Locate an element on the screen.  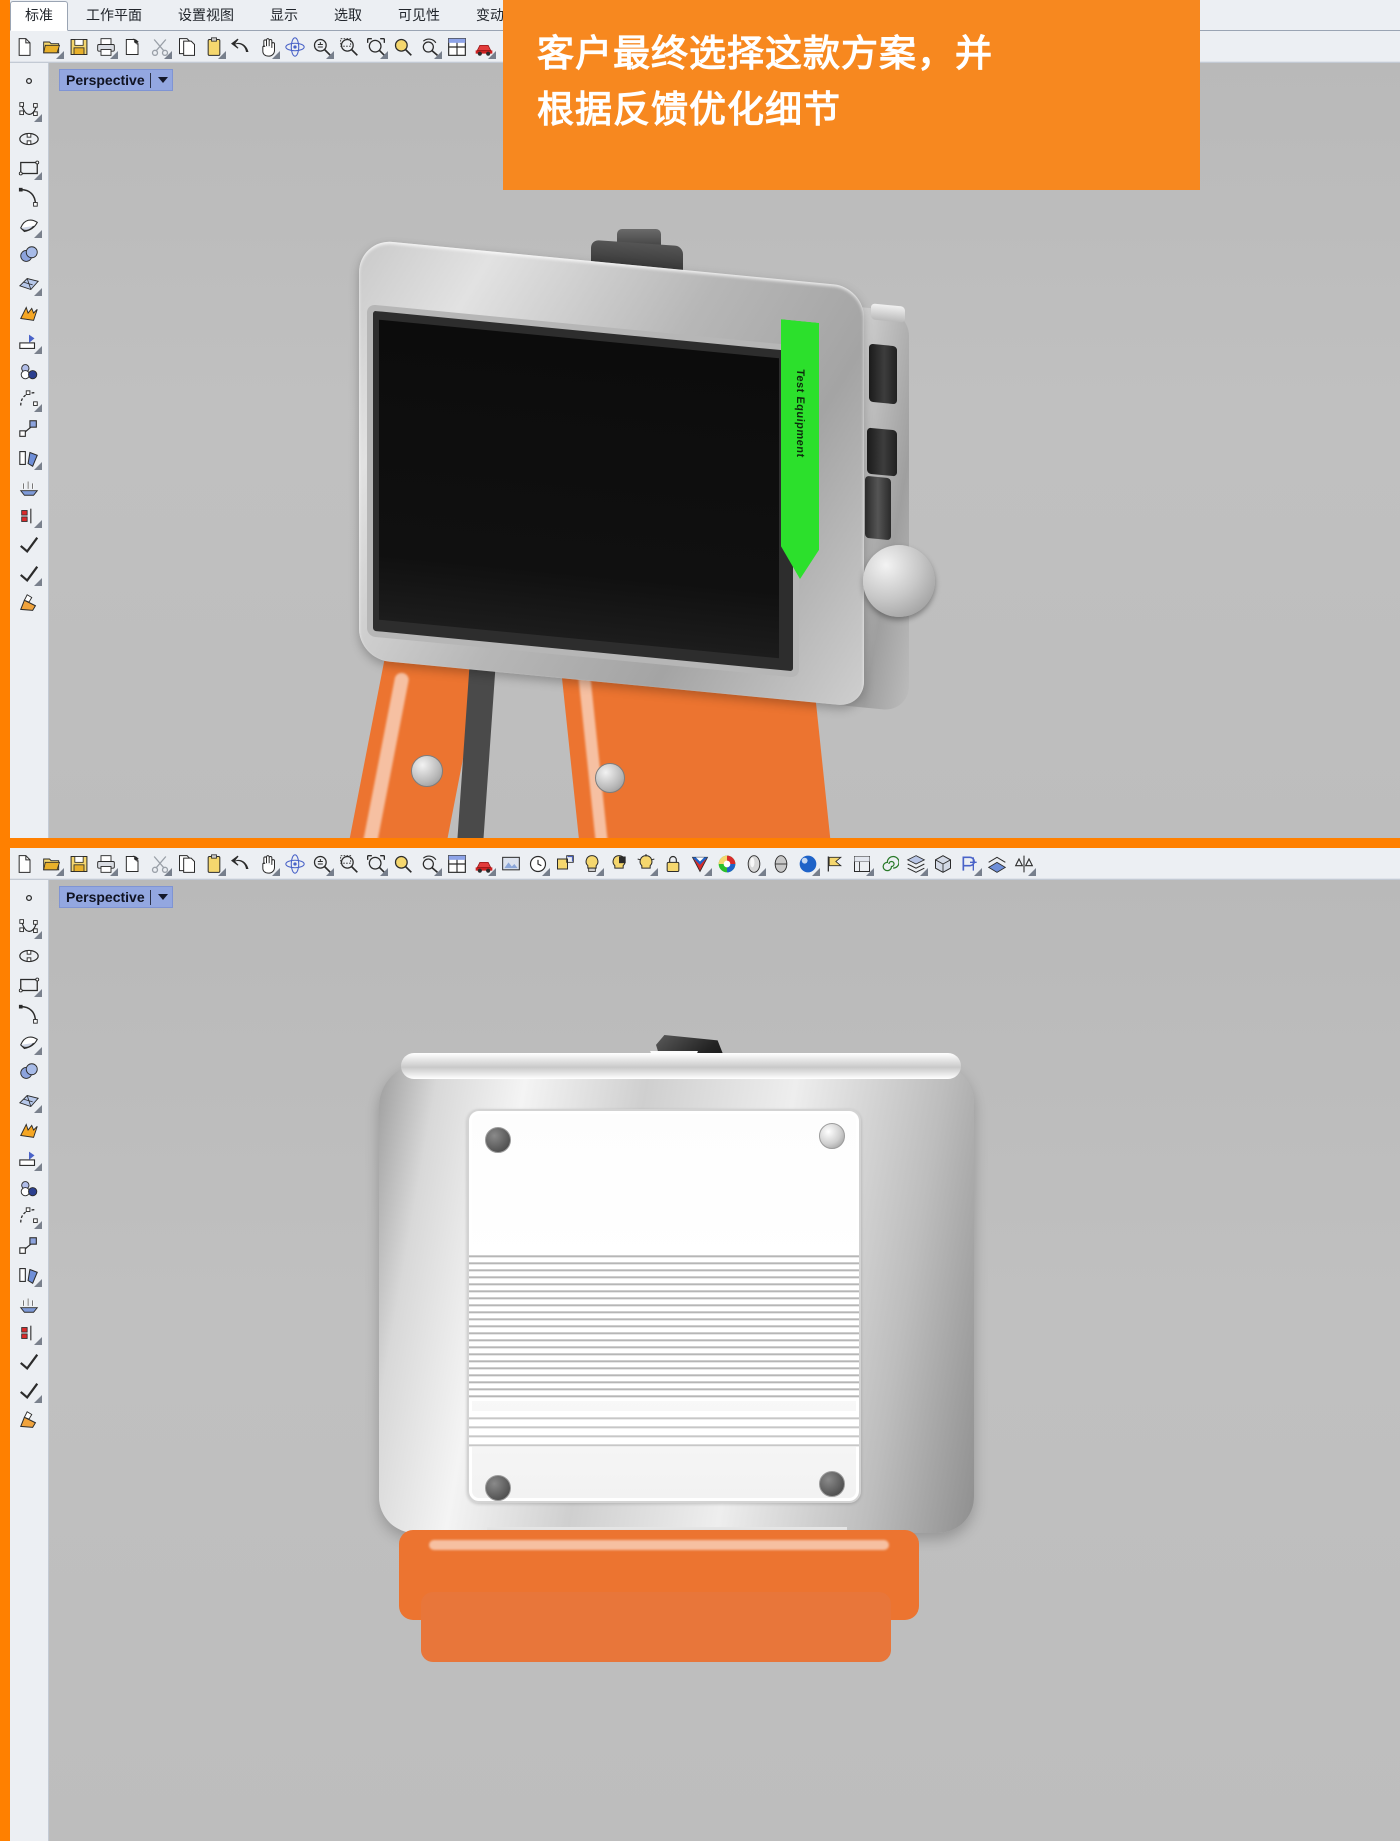
rect-light-icon is located at coordinates (619, 864).